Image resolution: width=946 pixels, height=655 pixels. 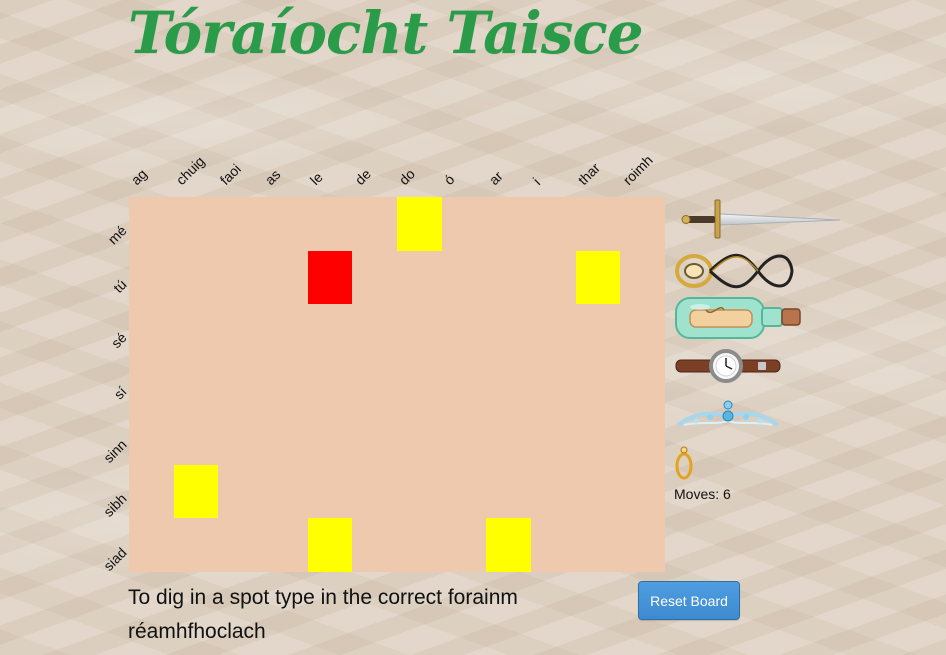 I want to click on bottle-icon, so click(x=739, y=320).